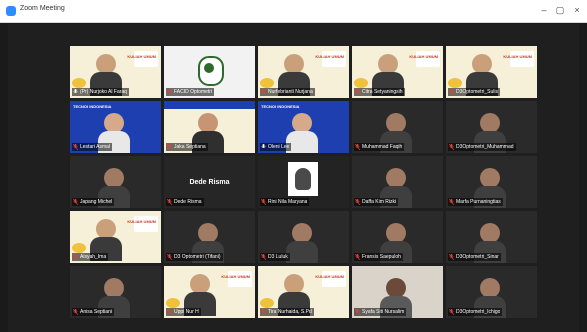 The image size is (587, 332). What do you see at coordinates (560, 10) in the screenshot?
I see `maximize-icon: ▢` at bounding box center [560, 10].